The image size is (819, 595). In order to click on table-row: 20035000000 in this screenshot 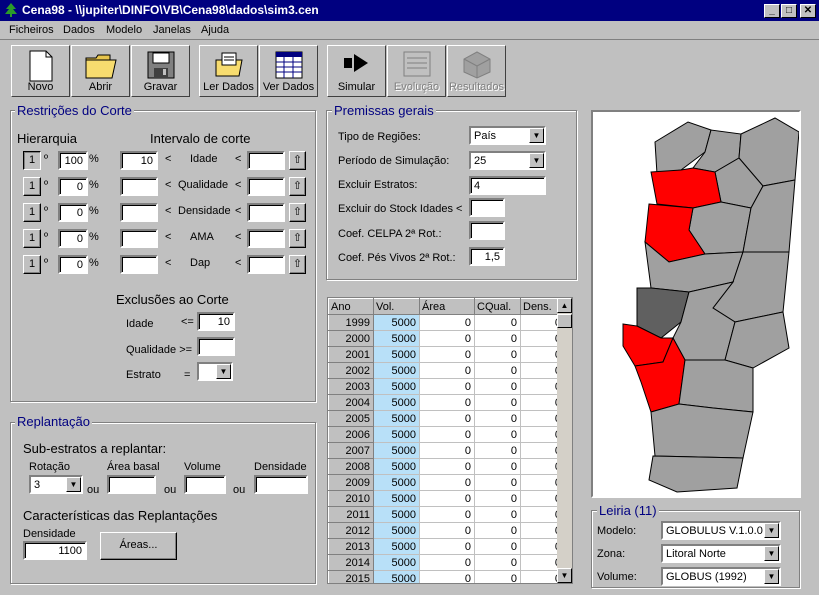, I will do `click(446, 386)`.